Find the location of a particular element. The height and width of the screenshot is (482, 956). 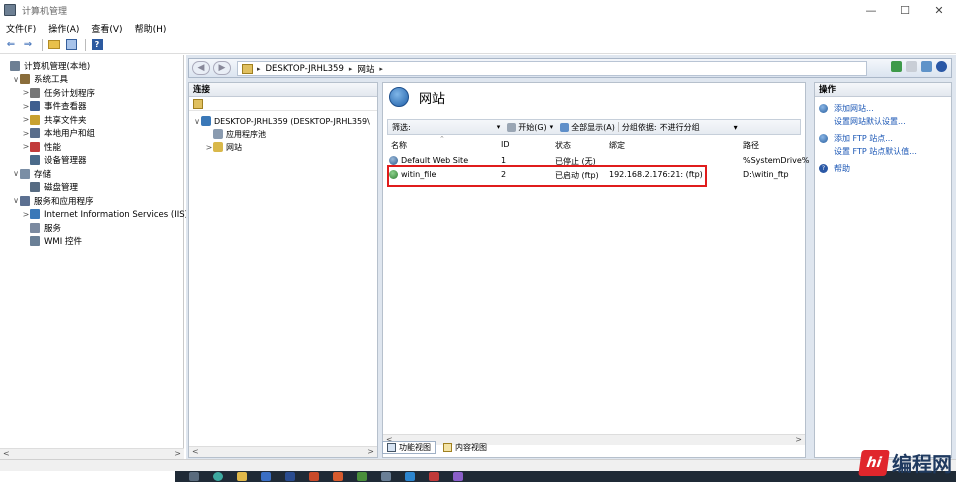

back-nav-button: ◀ is located at coordinates (201, 68).